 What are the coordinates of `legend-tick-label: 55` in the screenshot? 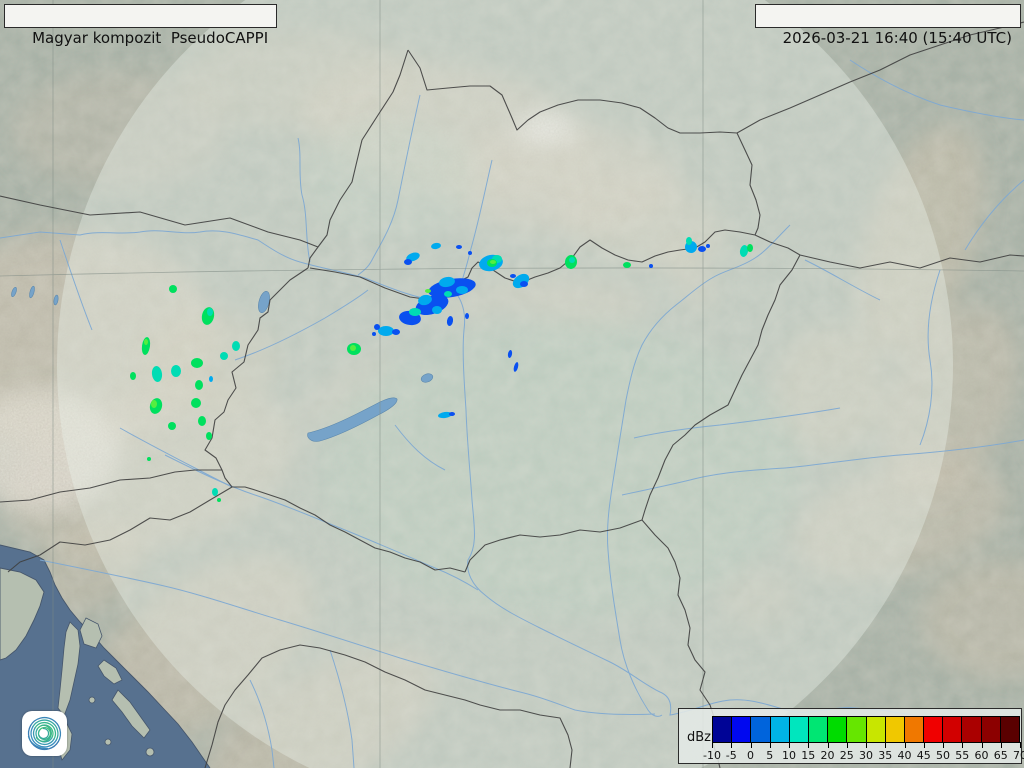 It's located at (962, 755).